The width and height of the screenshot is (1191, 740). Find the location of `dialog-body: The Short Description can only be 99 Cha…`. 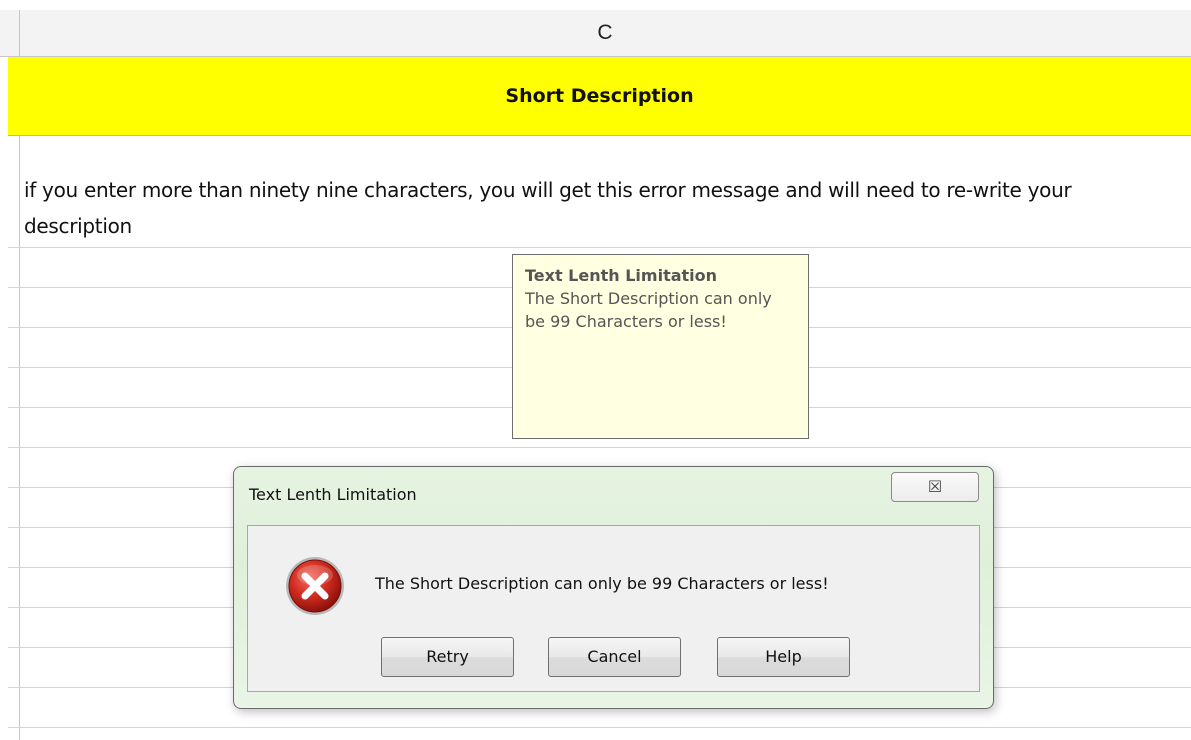

dialog-body: The Short Description can only be 99 Cha… is located at coordinates (613, 608).